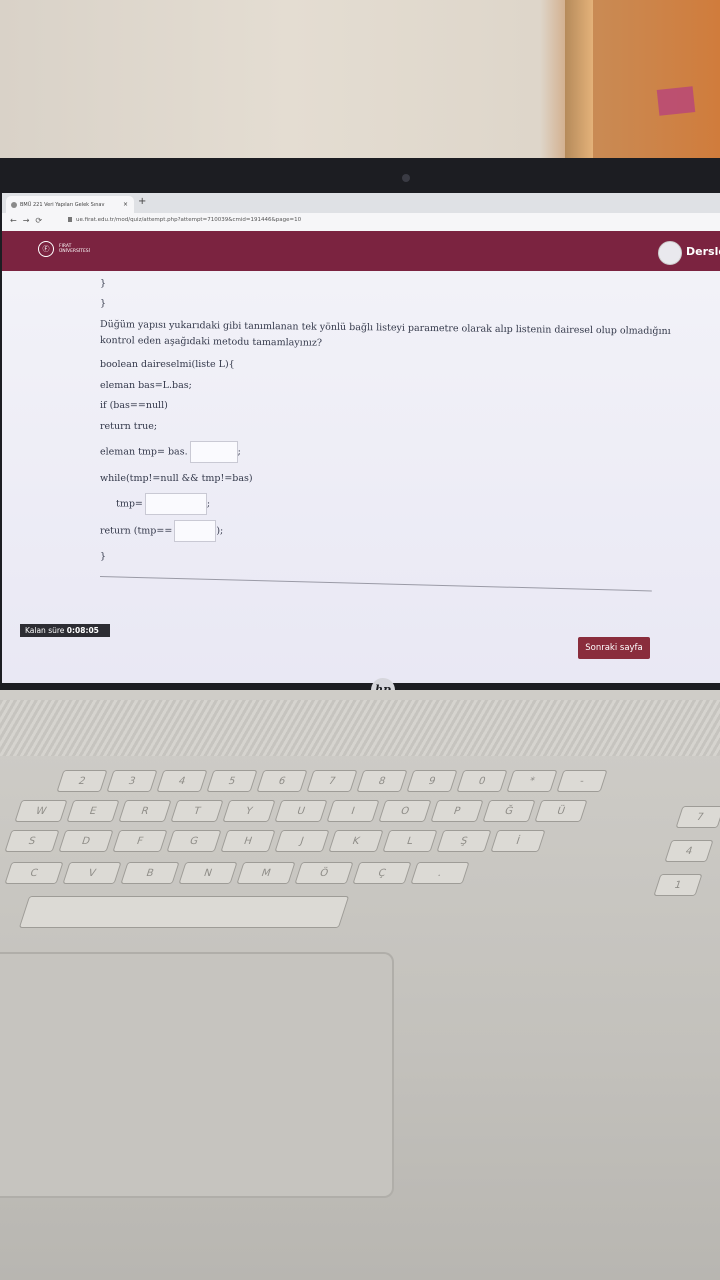 This screenshot has height=1280, width=720. I want to click on code-line-blank2: tmp=;, so click(163, 504).